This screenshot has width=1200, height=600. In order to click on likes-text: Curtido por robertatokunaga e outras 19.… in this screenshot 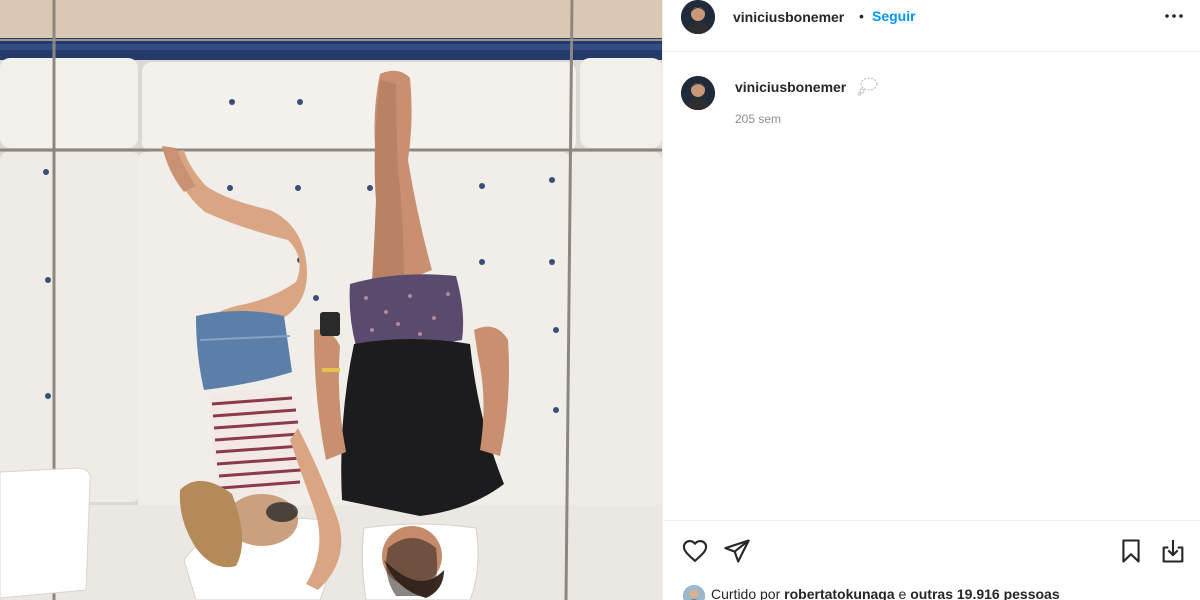, I will do `click(885, 593)`.